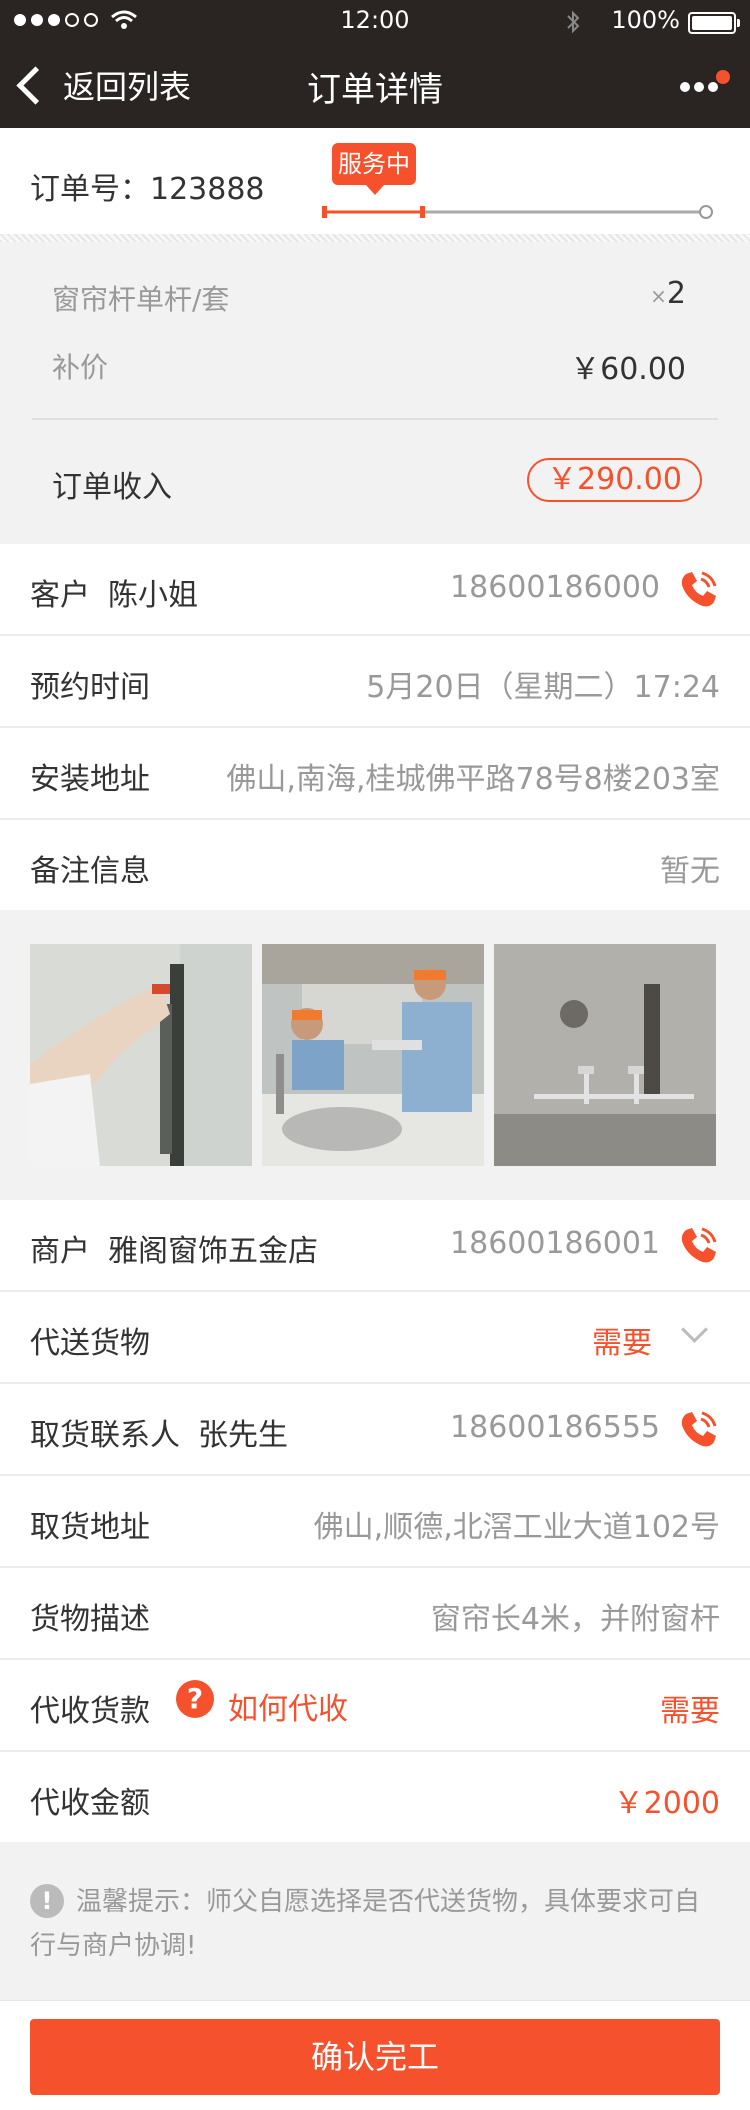 This screenshot has height=2110, width=750. Describe the element at coordinates (555, 1427) in the screenshot. I see `pickup-contact-phone: 18600186555` at that location.